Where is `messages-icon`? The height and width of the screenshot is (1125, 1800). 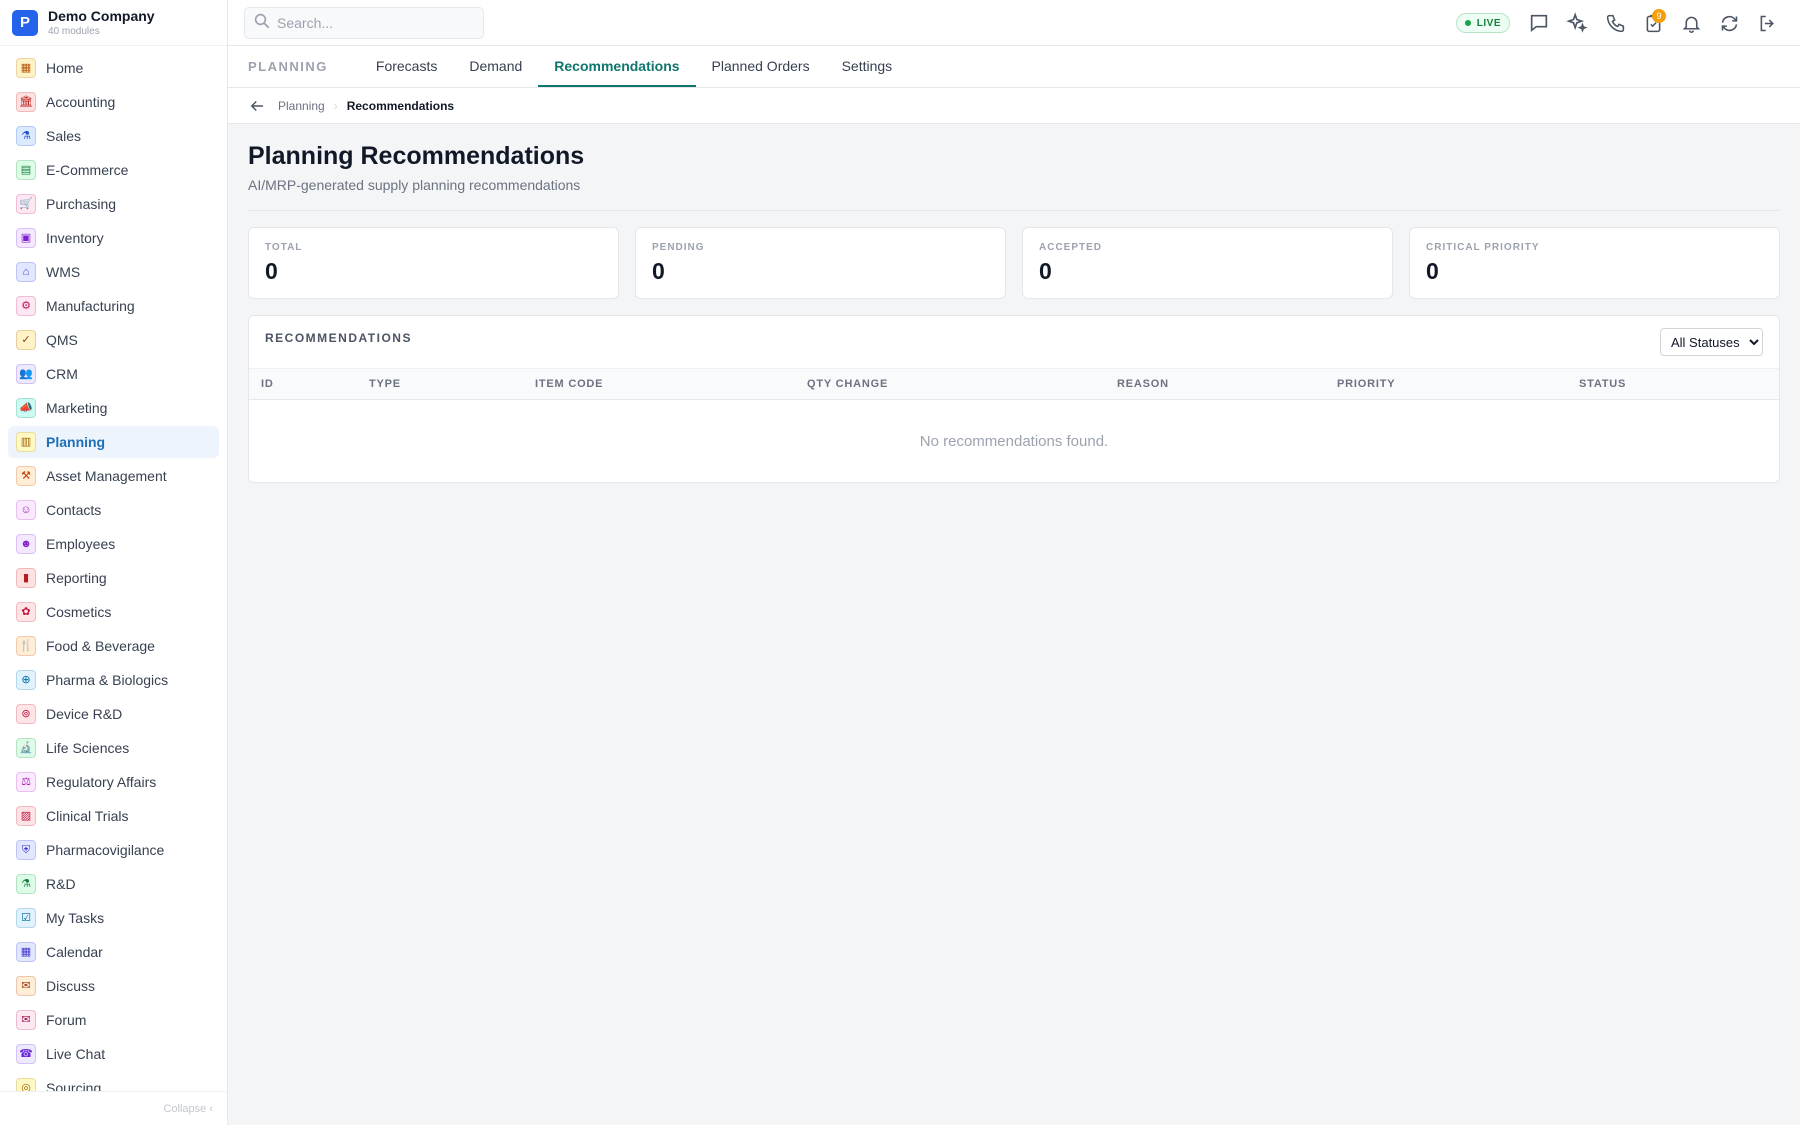 messages-icon is located at coordinates (1539, 23).